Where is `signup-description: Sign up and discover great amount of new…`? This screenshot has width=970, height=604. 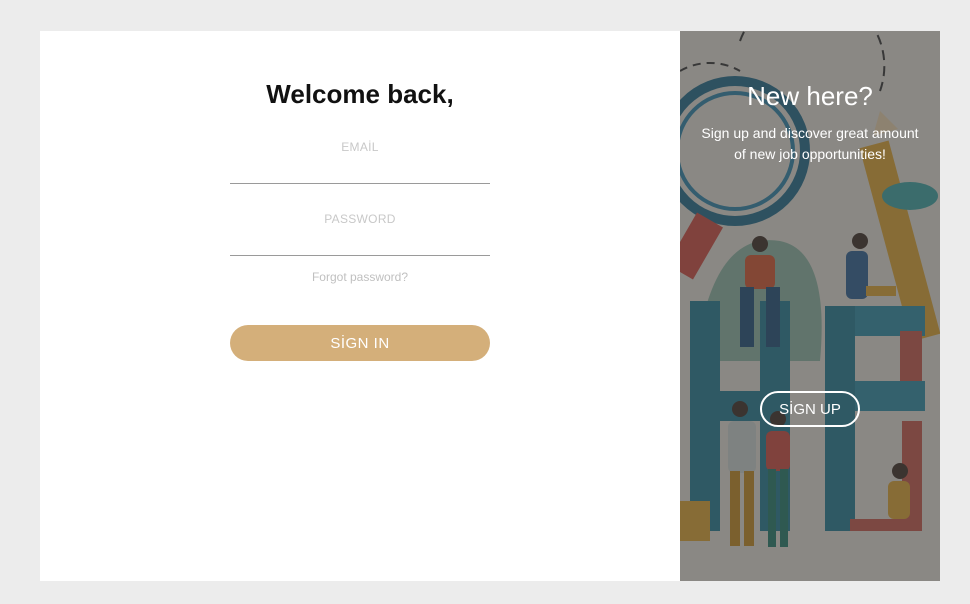
signup-description: Sign up and discover great amount of new… is located at coordinates (810, 143).